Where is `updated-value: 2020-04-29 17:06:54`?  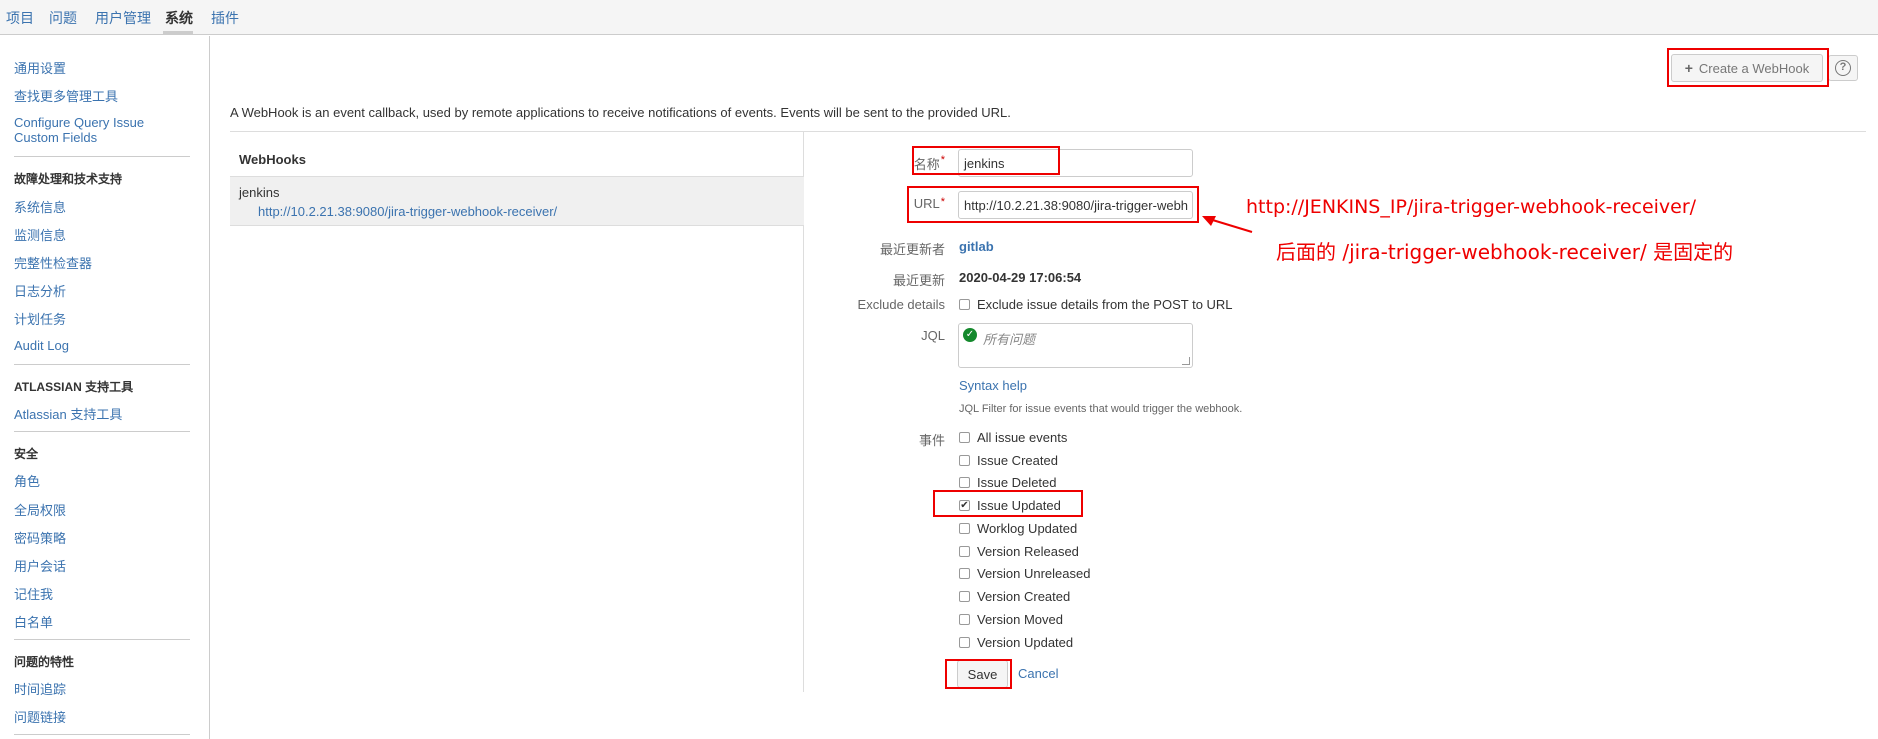 updated-value: 2020-04-29 17:06:54 is located at coordinates (1020, 277).